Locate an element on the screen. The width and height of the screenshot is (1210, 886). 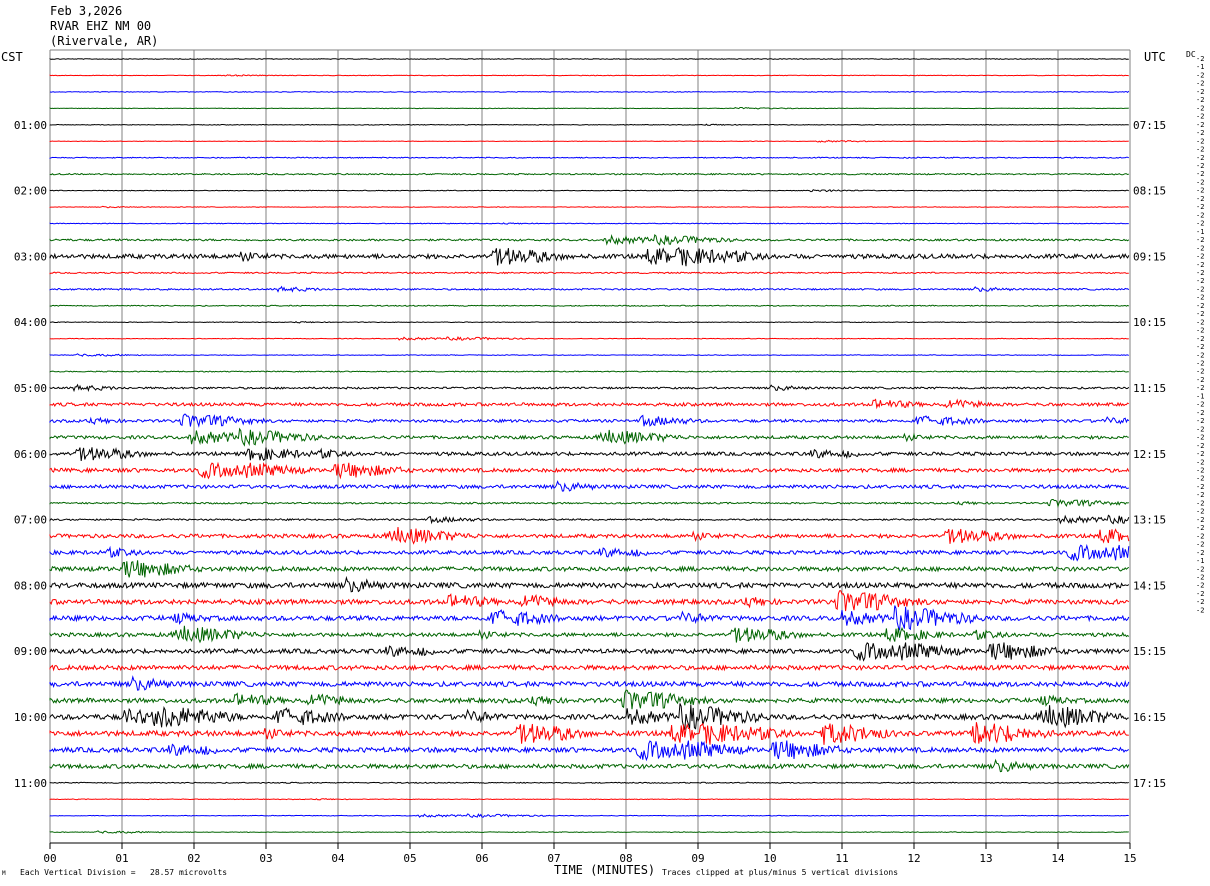
left-hour-label-11:00: 11:00 is located at coordinates (30, 783).